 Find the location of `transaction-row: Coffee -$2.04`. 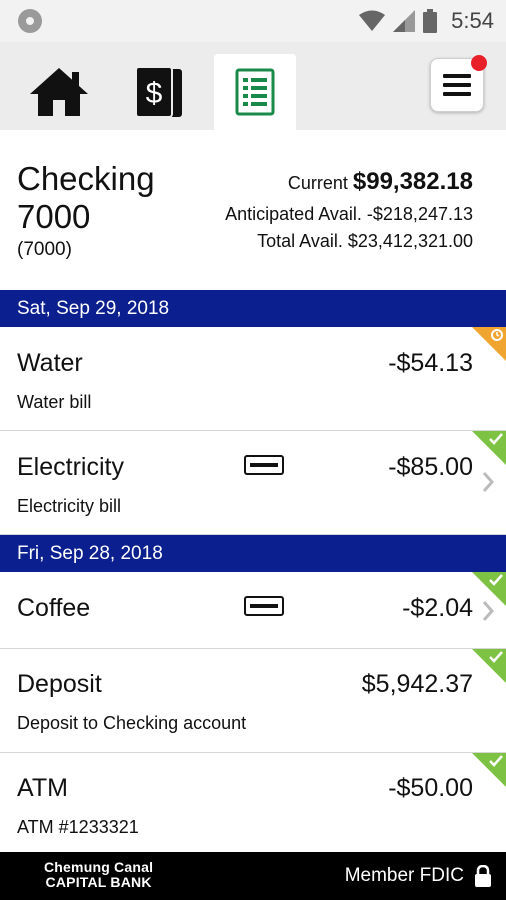

transaction-row: Coffee -$2.04 is located at coordinates (253, 610).